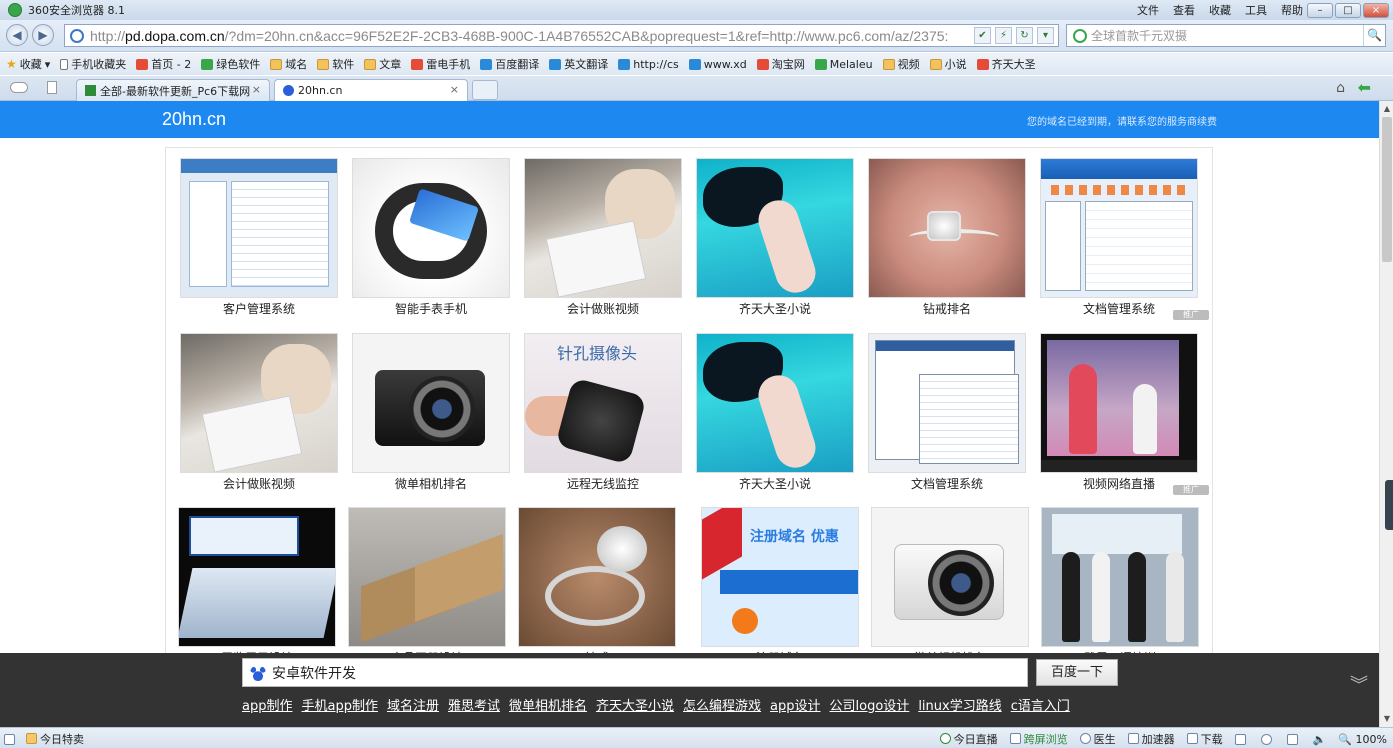  What do you see at coordinates (288, 64) in the screenshot?
I see `bookmark-domain: 域名` at bounding box center [288, 64].